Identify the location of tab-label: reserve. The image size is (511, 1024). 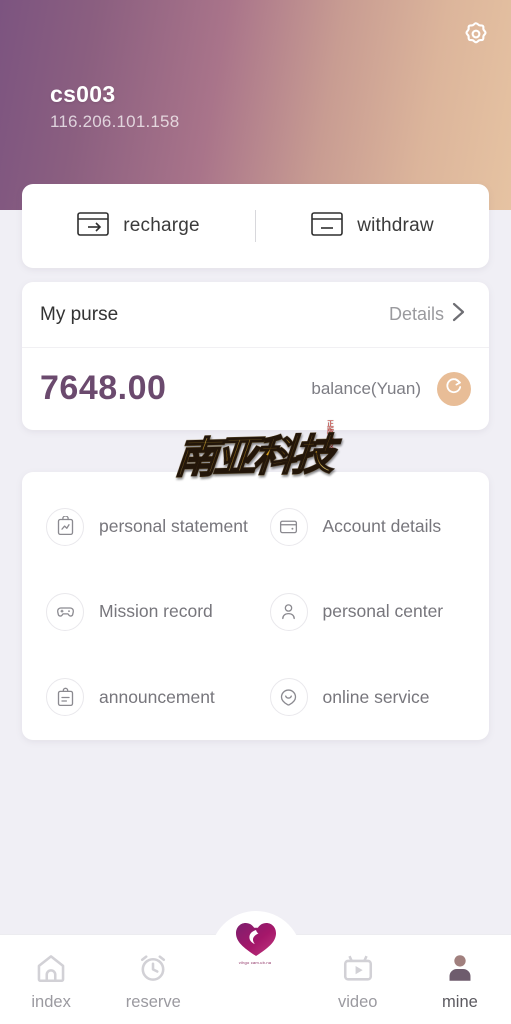
(153, 1002).